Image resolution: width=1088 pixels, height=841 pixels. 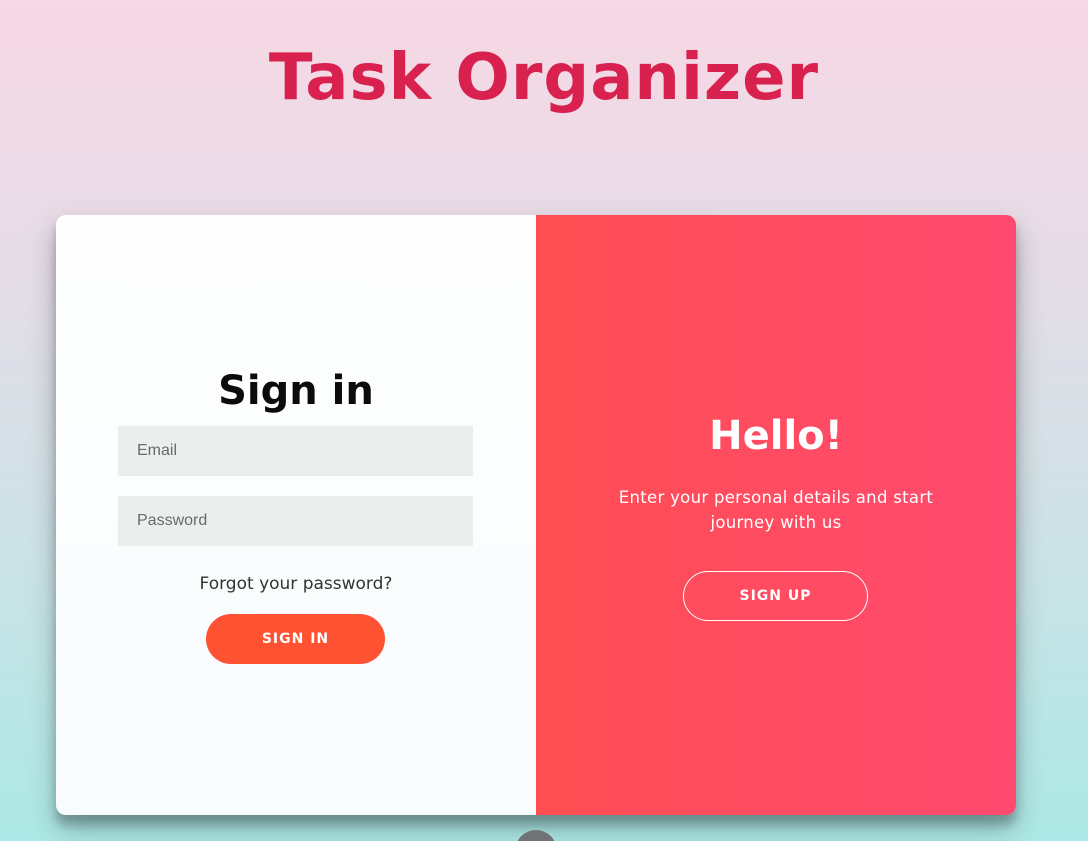 I want to click on sign-up-button: SIGN UP, so click(x=775, y=596).